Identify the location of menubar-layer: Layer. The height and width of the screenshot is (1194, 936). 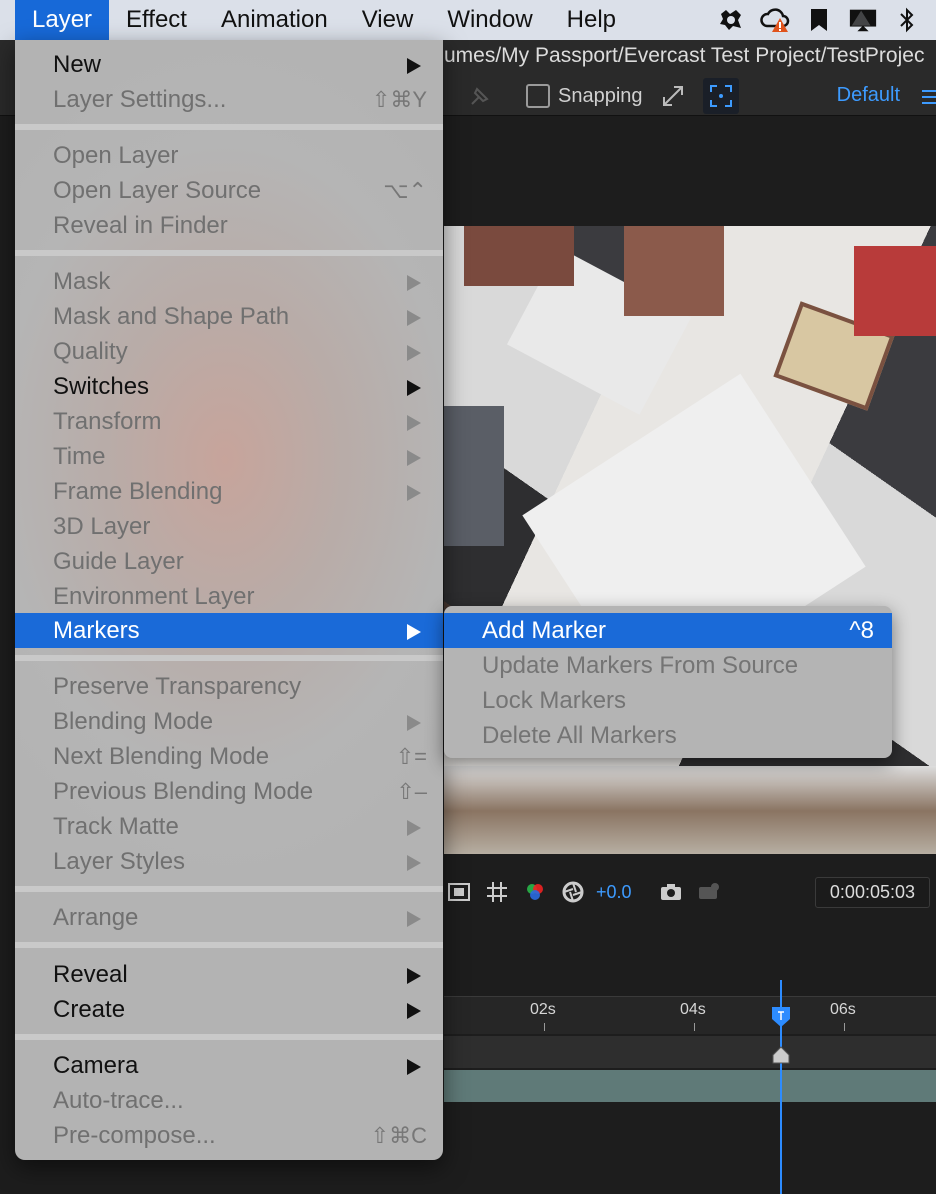
(62, 20).